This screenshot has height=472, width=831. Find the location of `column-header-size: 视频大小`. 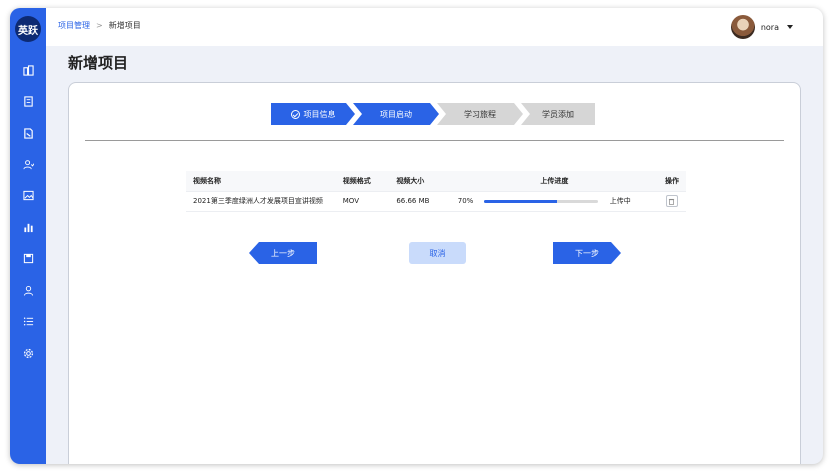

column-header-size: 视频大小 is located at coordinates (420, 181).